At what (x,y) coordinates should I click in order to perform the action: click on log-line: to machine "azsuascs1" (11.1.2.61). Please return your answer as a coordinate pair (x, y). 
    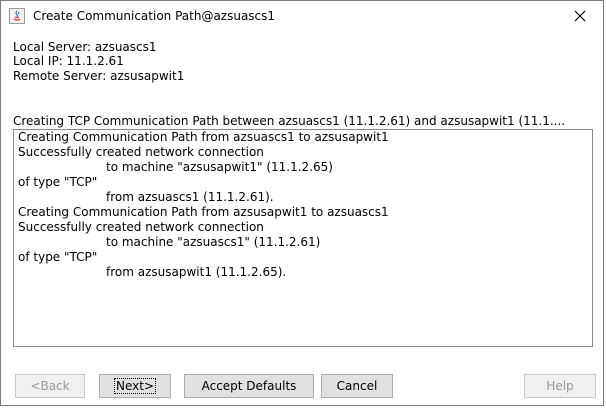
    Looking at the image, I should click on (213, 242).